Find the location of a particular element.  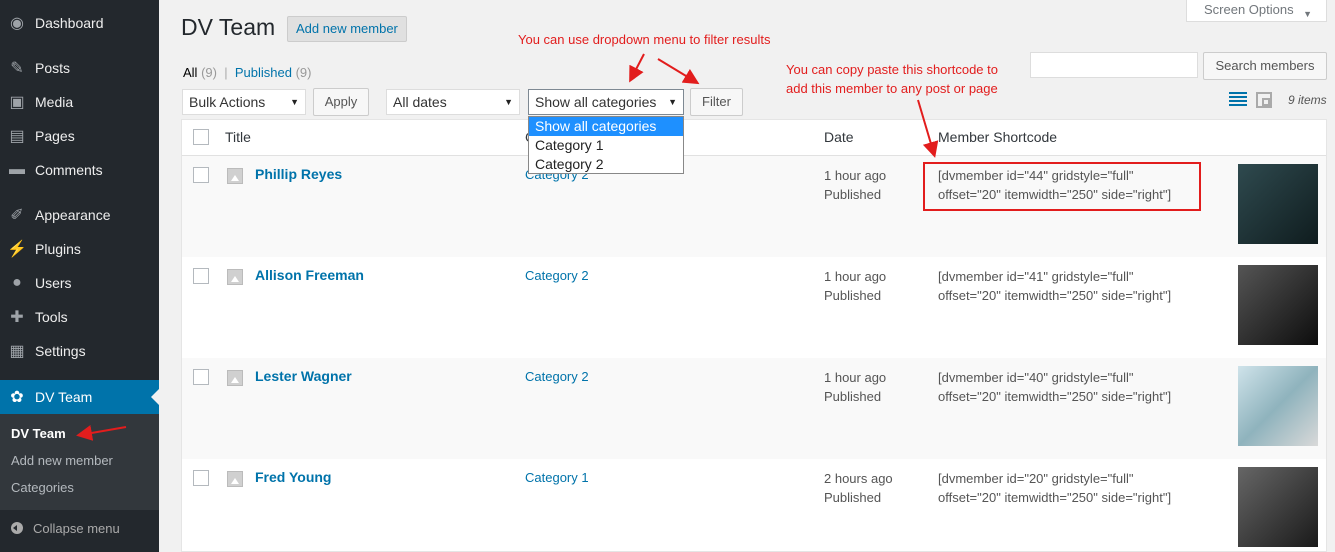

shortcode-line-1: [dvmember id="20" gridstyle="full" is located at coordinates (1036, 478).